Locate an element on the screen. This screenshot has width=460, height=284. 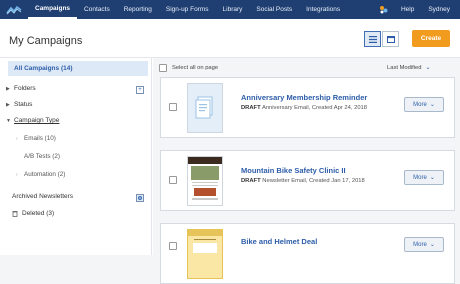
nav-campaigns: Campaigns is located at coordinates (53, 9).